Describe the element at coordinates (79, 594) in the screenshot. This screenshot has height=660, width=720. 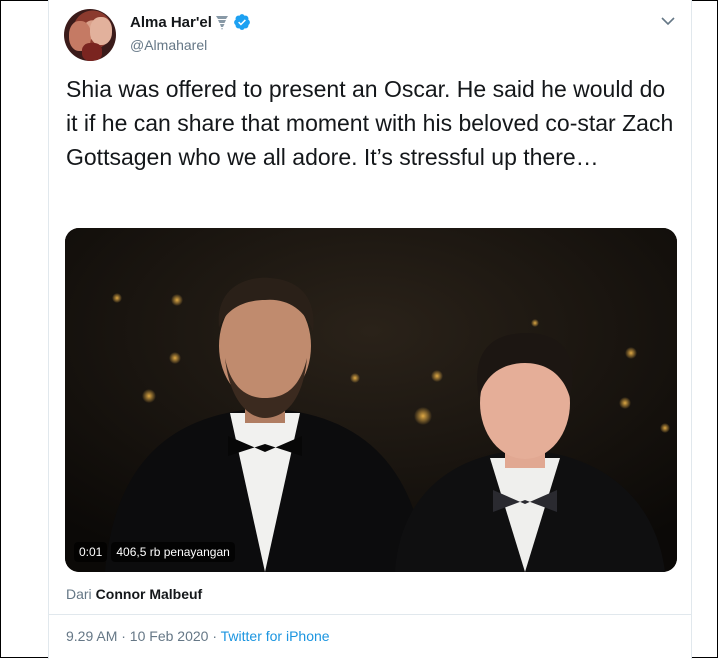
I see `attribution-prefix: Dari` at that location.